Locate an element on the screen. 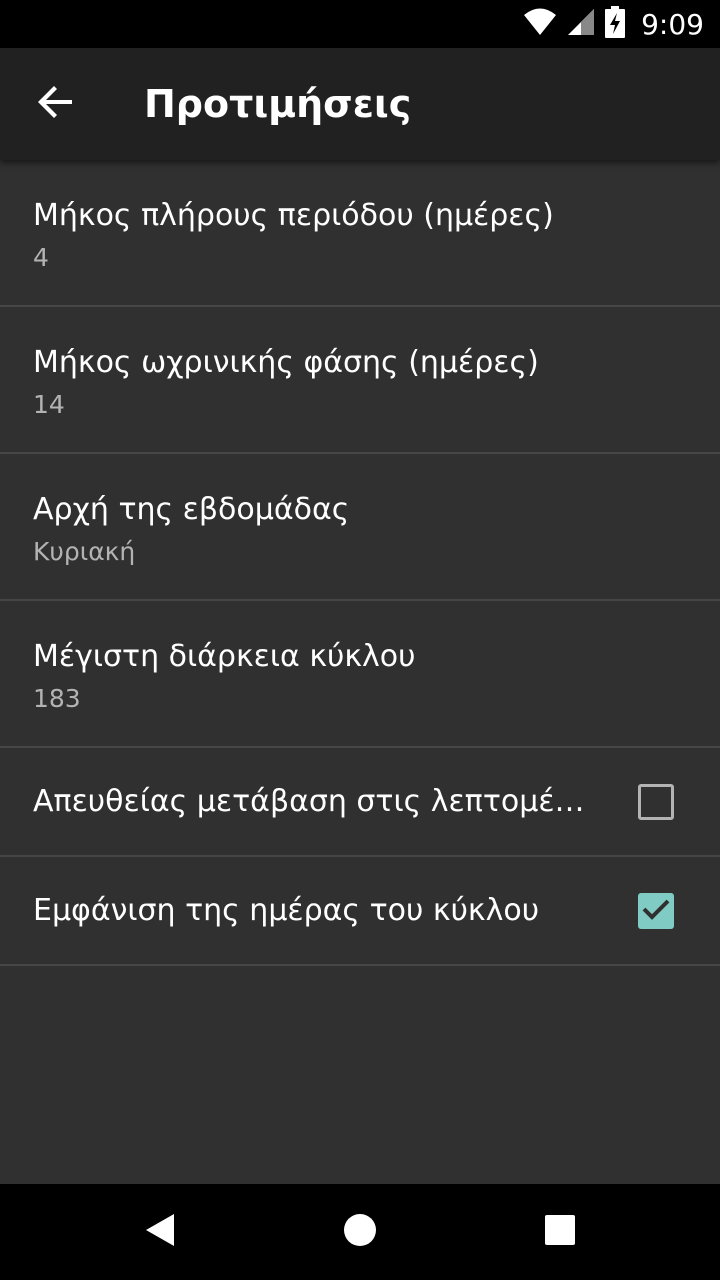  battery-charging-icon is located at coordinates (615, 24).